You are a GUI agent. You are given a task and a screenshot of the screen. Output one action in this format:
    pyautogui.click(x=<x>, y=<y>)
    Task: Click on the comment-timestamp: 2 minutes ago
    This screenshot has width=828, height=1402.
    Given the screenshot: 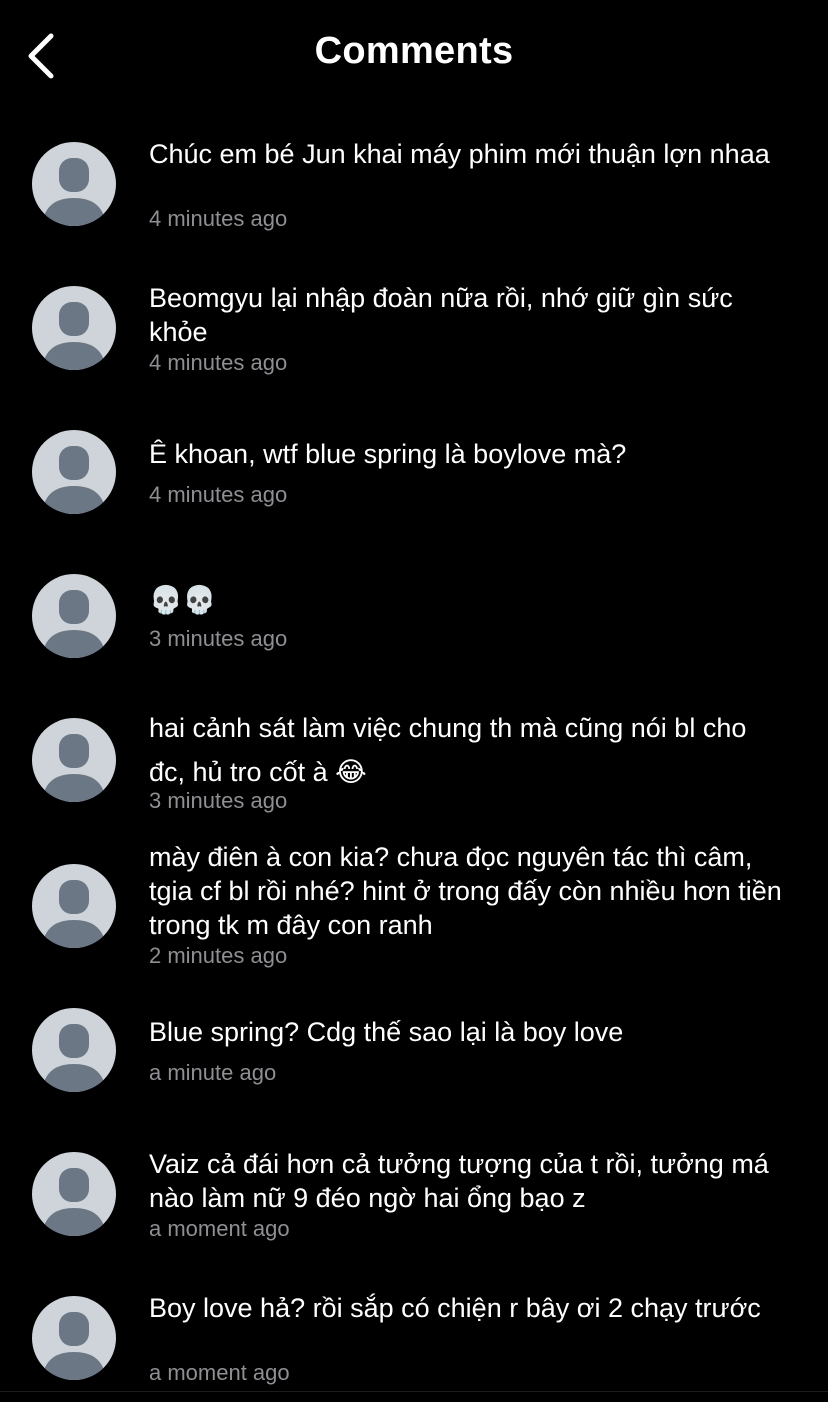 What is the action you would take?
    pyautogui.click(x=218, y=955)
    